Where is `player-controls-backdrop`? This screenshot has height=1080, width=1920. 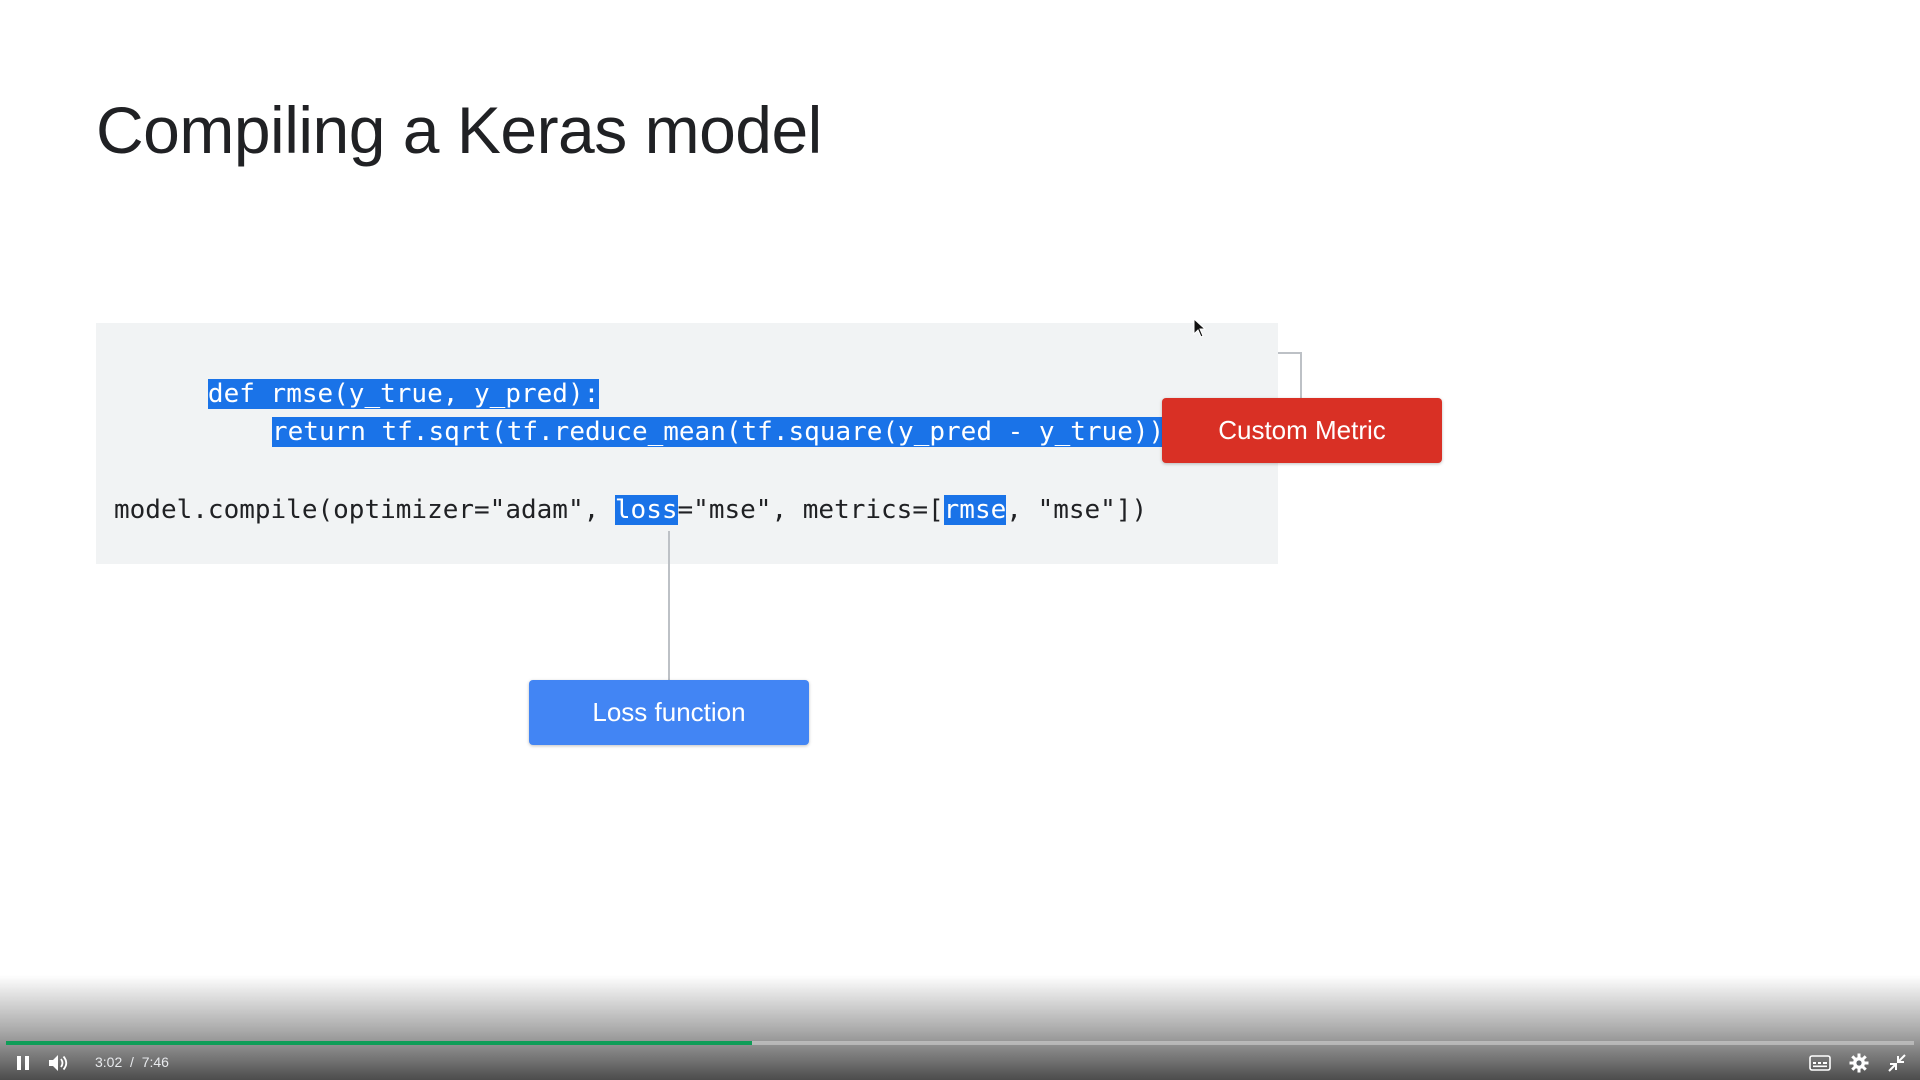 player-controls-backdrop is located at coordinates (960, 1027).